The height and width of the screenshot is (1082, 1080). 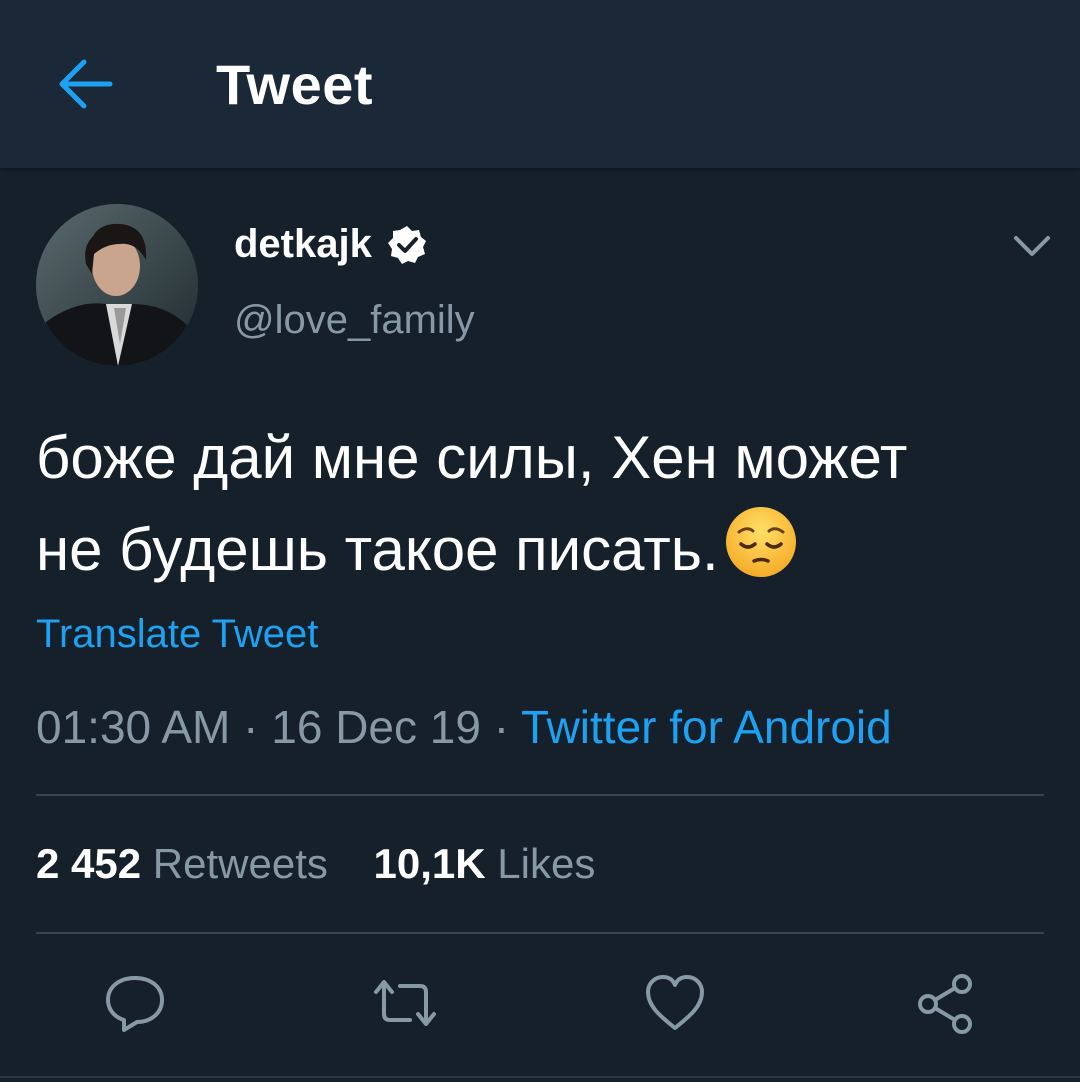 I want to click on user-handle: @love_family, so click(x=354, y=320).